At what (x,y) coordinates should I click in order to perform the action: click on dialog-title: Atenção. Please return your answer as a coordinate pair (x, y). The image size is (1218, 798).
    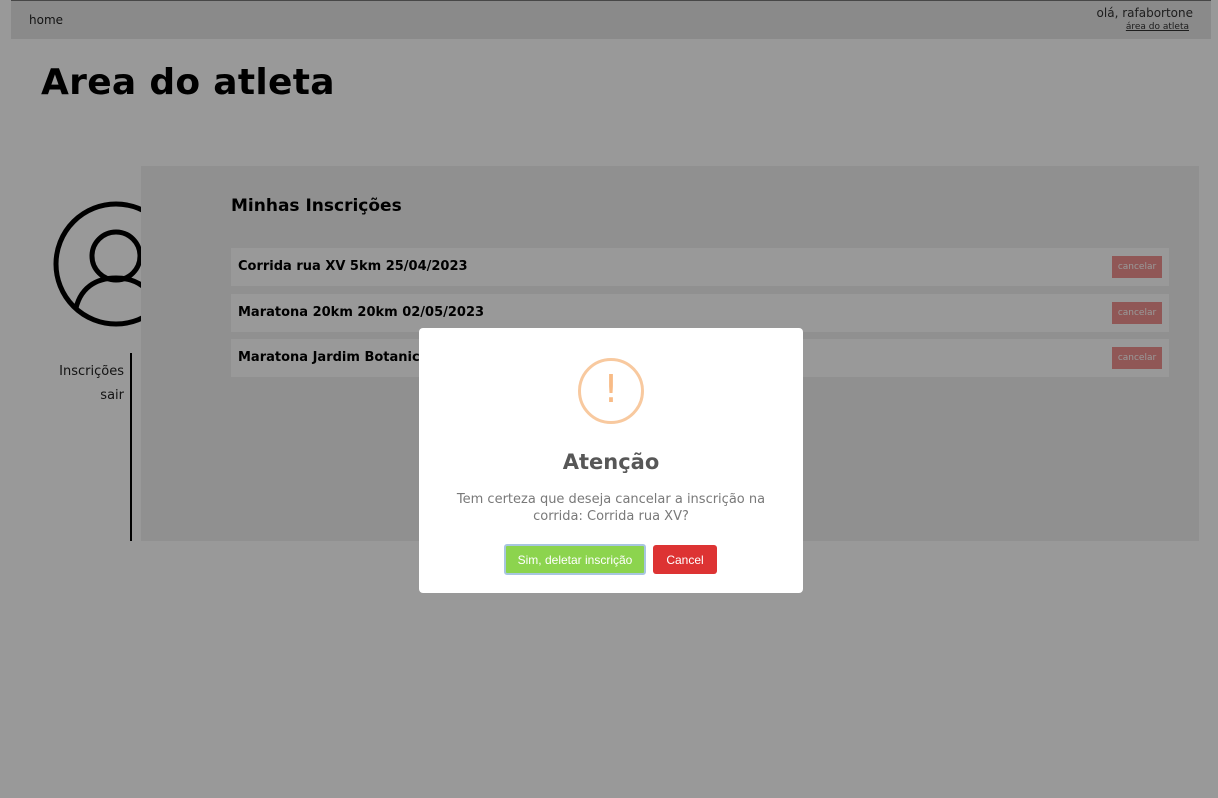
    Looking at the image, I should click on (611, 462).